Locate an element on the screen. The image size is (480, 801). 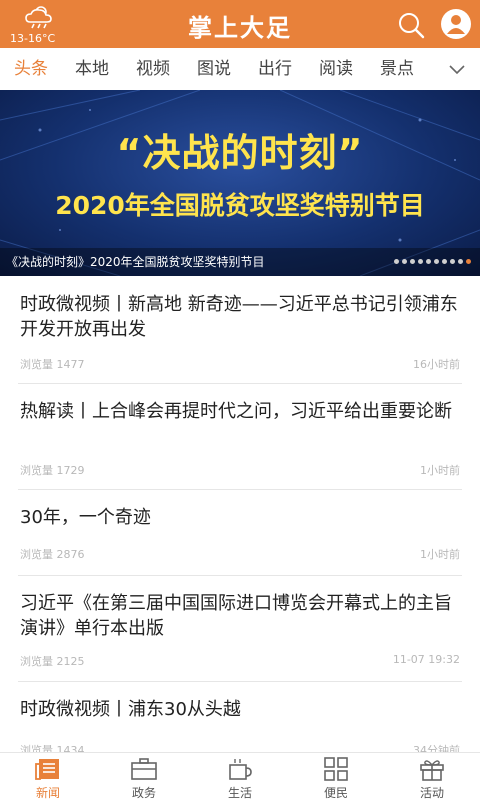
news-views: 浏览量 2876 is located at coordinates (52, 554).